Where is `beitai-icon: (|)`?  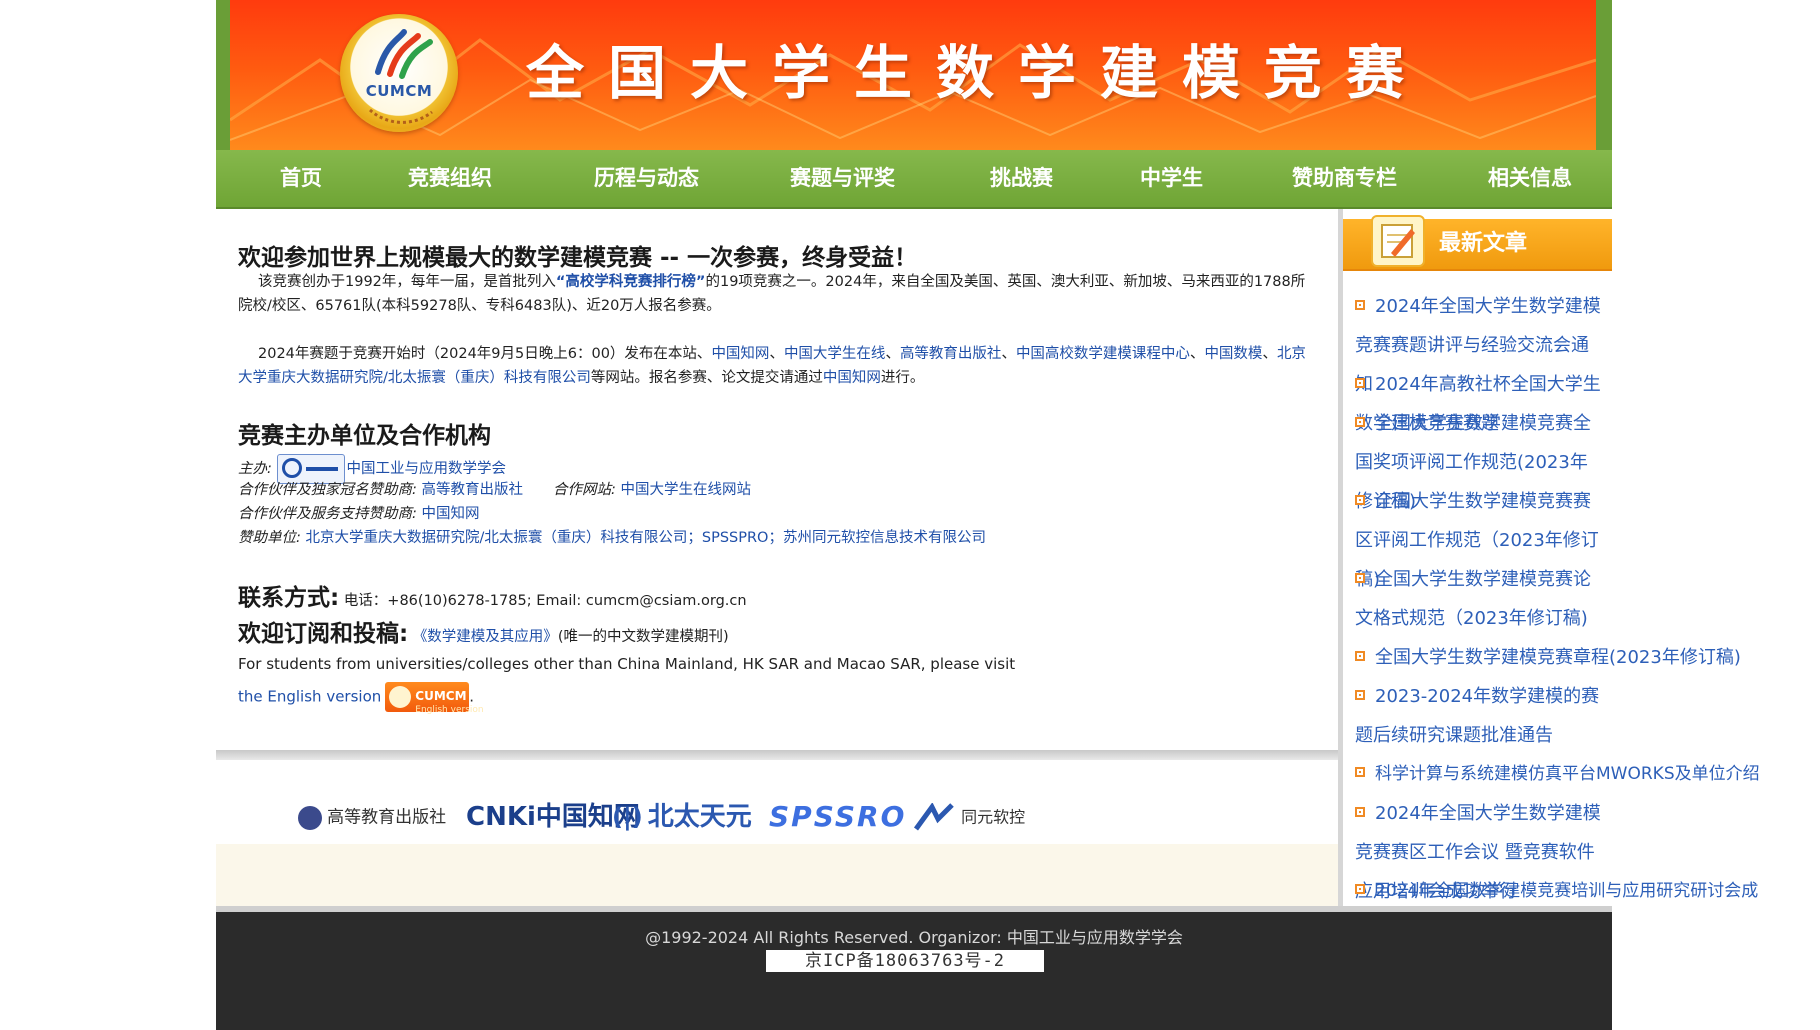
beitai-icon: (|) is located at coordinates (627, 817).